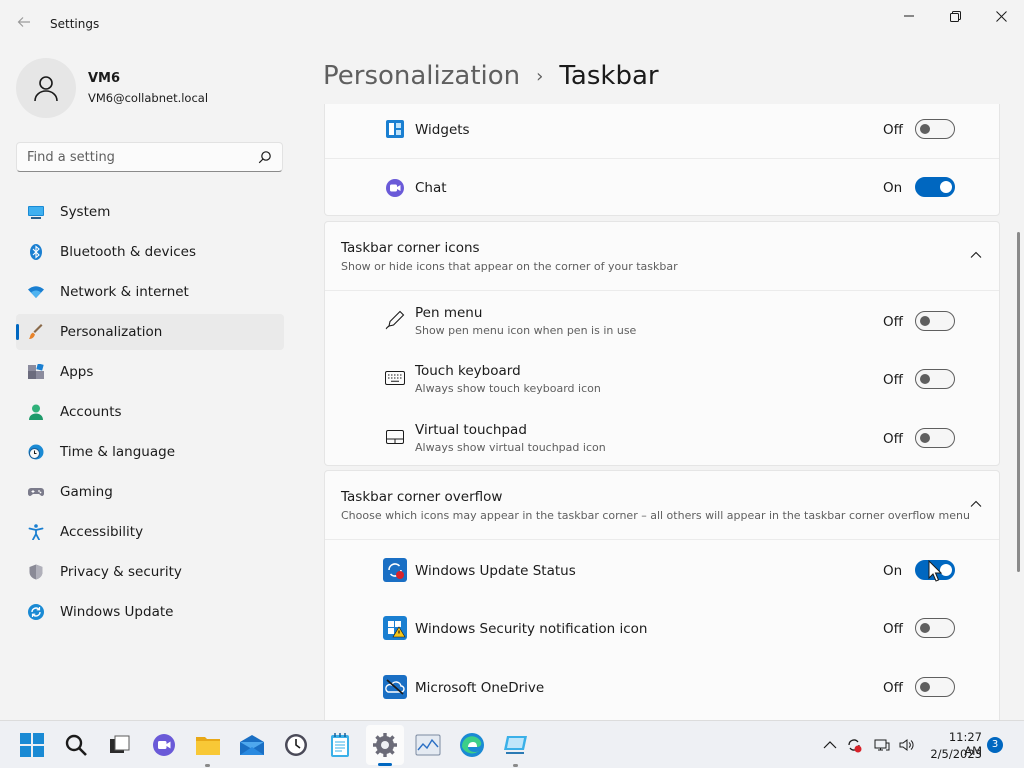 The image size is (1024, 768). Describe the element at coordinates (104, 78) in the screenshot. I see `user-name: VM6` at that location.